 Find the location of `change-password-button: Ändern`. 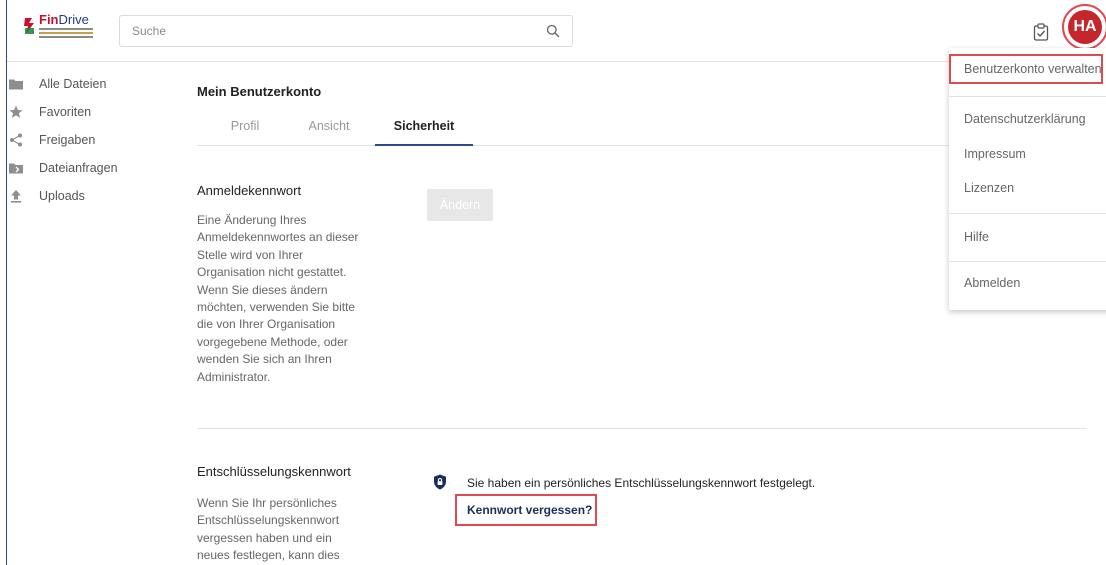

change-password-button: Ändern is located at coordinates (460, 205).